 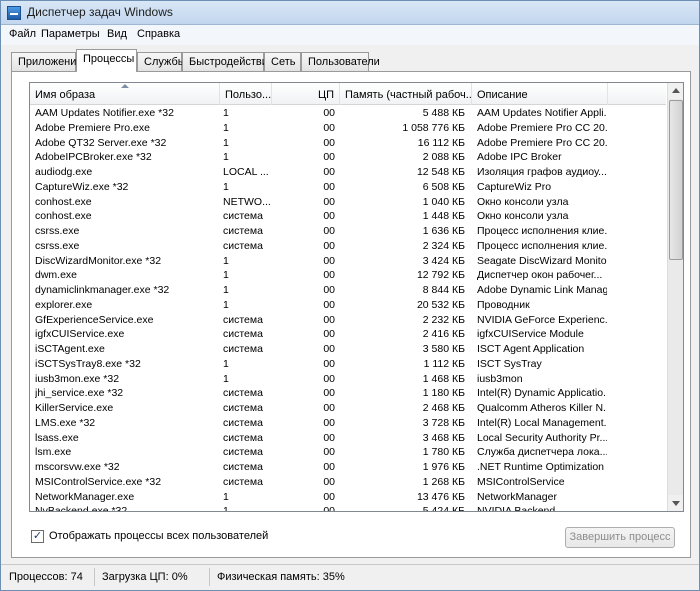 What do you see at coordinates (70, 34) in the screenshot?
I see `menu-options: Параметры` at bounding box center [70, 34].